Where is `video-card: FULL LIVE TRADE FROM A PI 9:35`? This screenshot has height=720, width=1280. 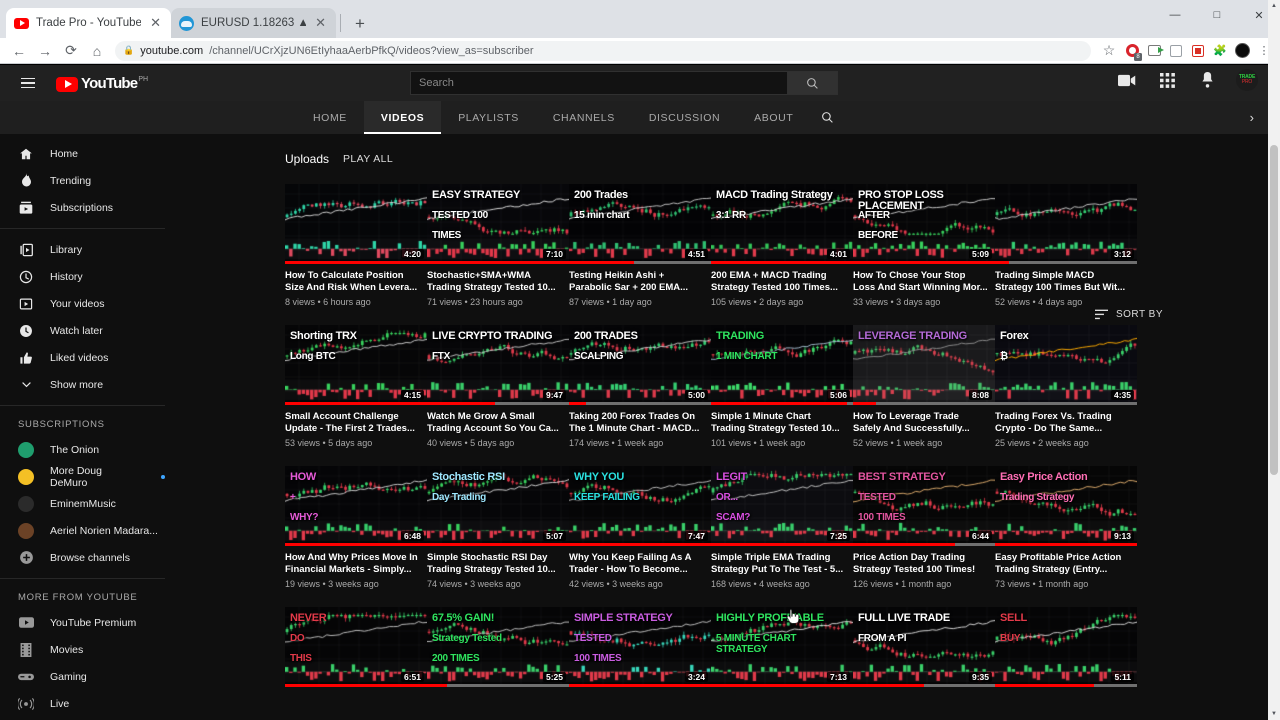 video-card: FULL LIVE TRADE FROM A PI 9:35 is located at coordinates (924, 647).